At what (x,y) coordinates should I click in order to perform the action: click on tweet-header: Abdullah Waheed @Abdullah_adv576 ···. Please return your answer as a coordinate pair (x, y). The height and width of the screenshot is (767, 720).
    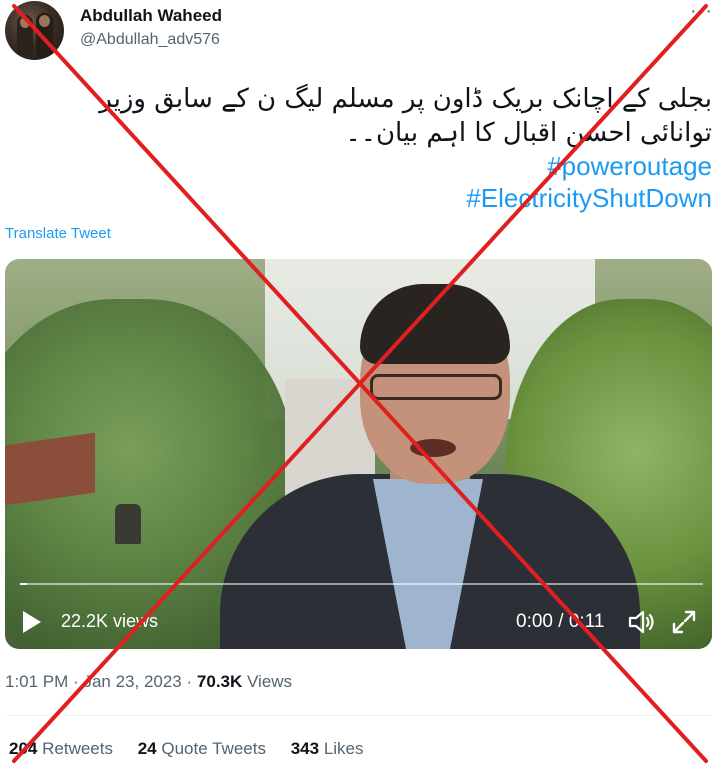
    Looking at the image, I should click on (360, 33).